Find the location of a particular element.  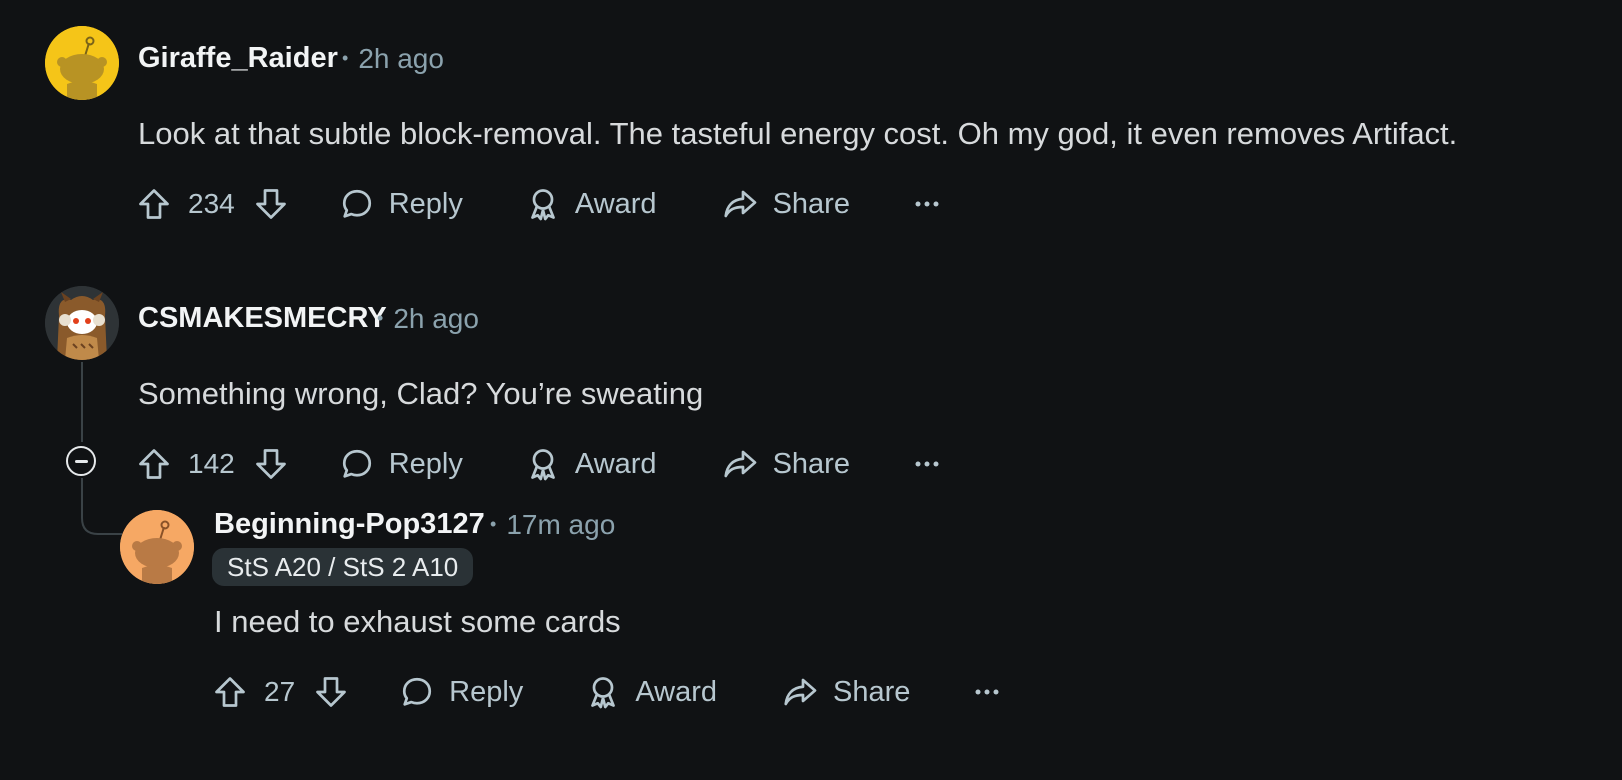

vote-group: 234 is located at coordinates (212, 204).